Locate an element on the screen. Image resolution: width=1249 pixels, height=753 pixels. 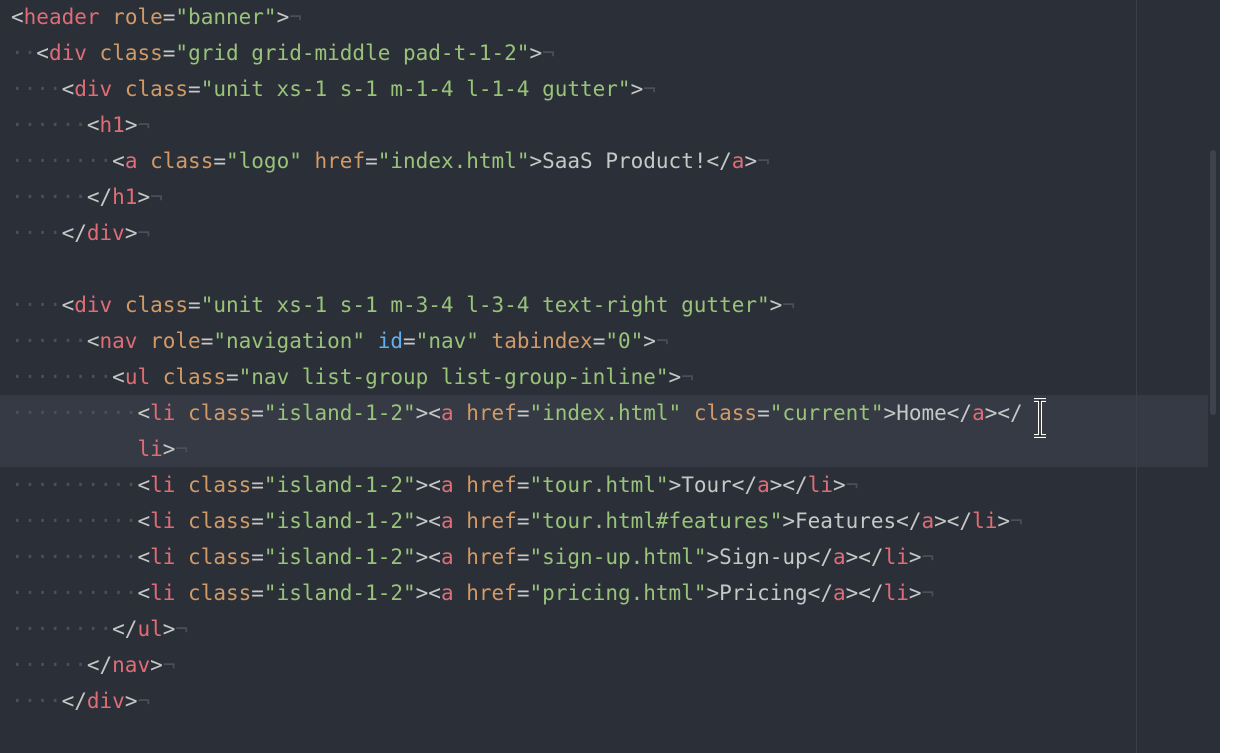
token-str: "logo" is located at coordinates (264, 161).